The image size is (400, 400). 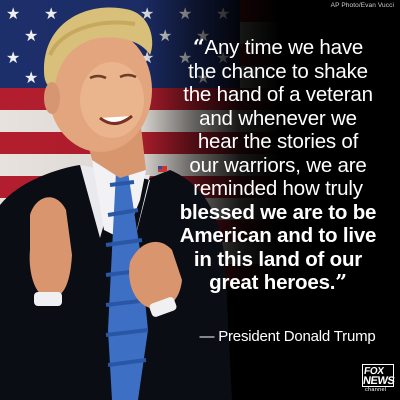 What do you see at coordinates (278, 71) in the screenshot?
I see `quote-line: the chance to shake` at bounding box center [278, 71].